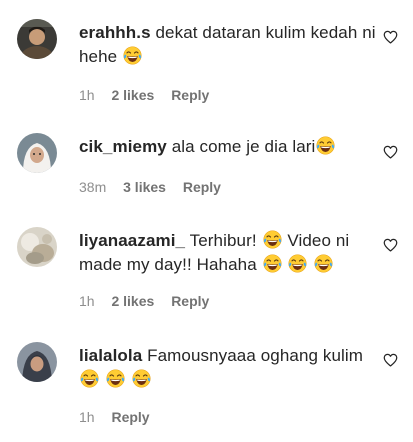 The width and height of the screenshot is (413, 442). What do you see at coordinates (132, 240) in the screenshot?
I see `comment-username: liyanaazami_` at bounding box center [132, 240].